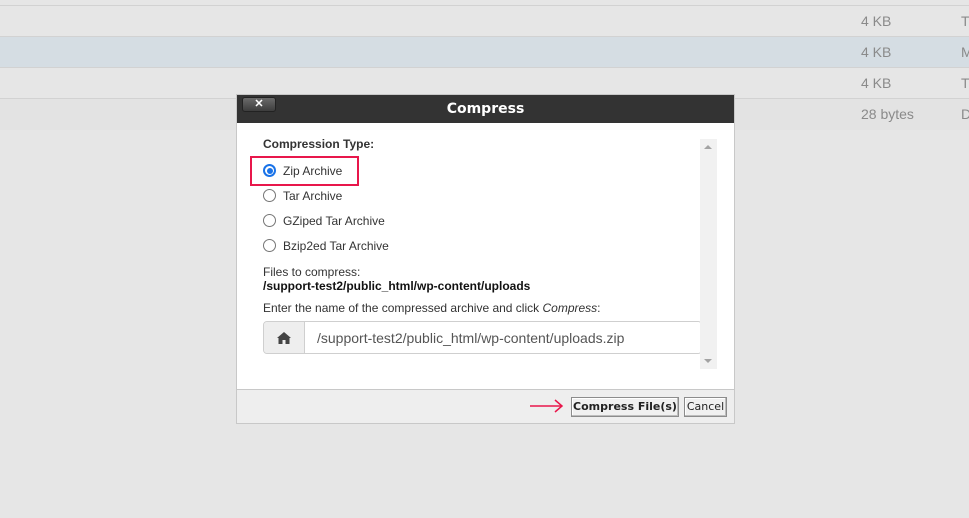 The width and height of the screenshot is (969, 518). I want to click on radio-bzip2ed-tar-archive: Bzip2ed Tar Archive, so click(498, 245).